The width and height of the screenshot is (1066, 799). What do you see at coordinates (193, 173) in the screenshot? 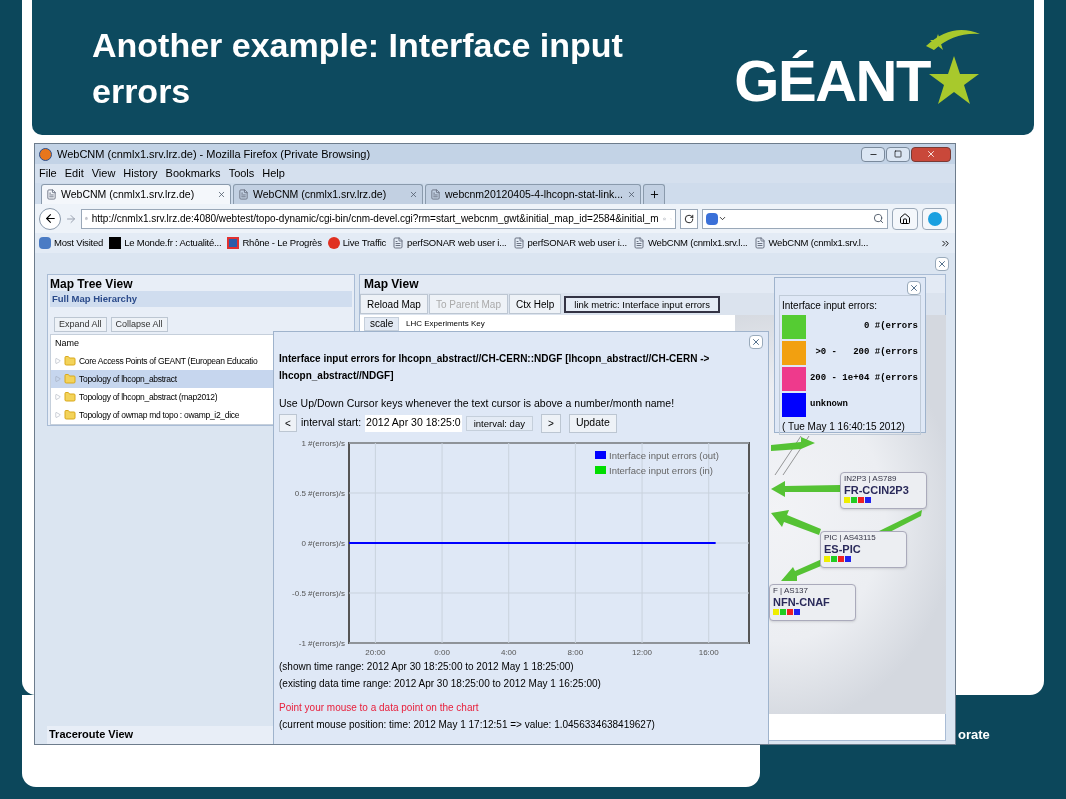
I see `menu-item: Bookmarks` at bounding box center [193, 173].